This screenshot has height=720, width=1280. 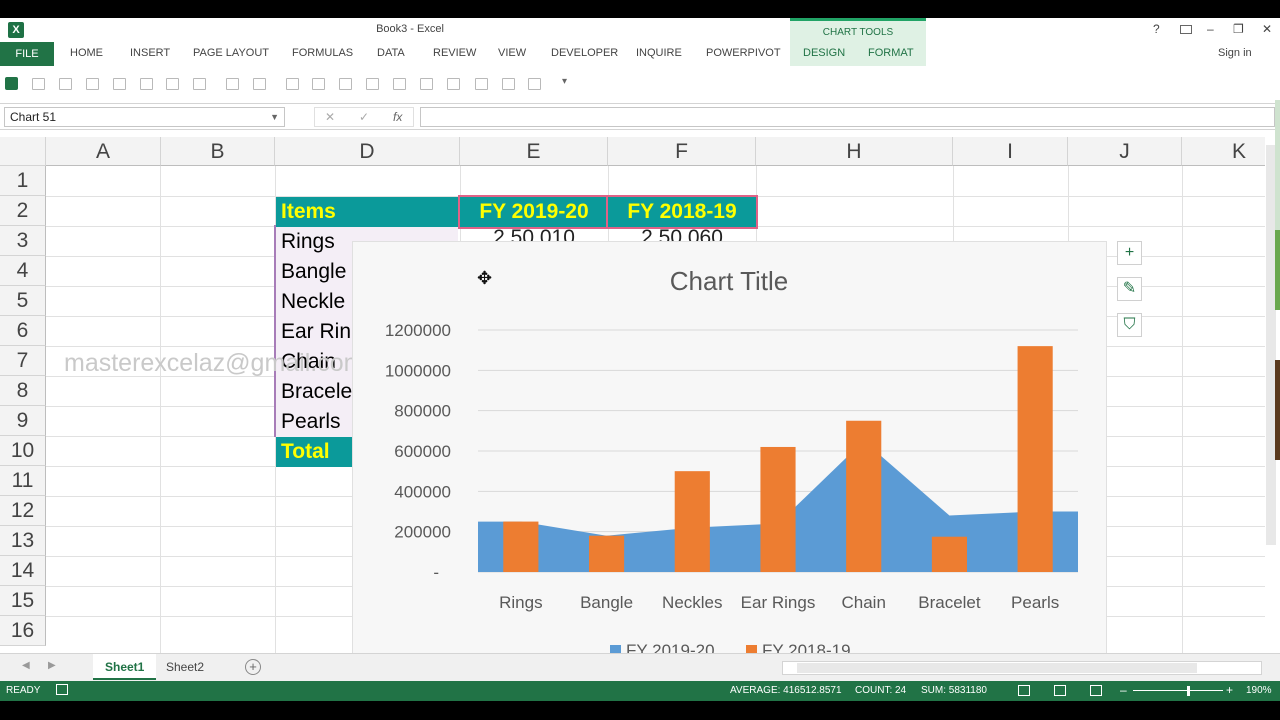 I want to click on chart-styles-brush-icon: ✎, so click(x=1129, y=289).